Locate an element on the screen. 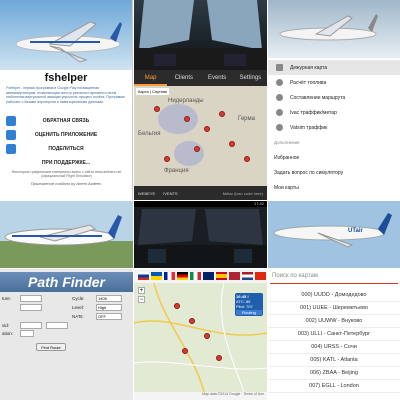  drawer-item-ivac: Ivac траффик/метар is located at coordinates (334, 112).